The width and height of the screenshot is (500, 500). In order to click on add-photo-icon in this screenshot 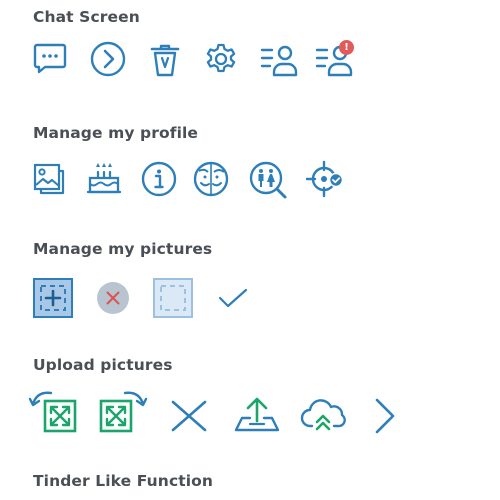, I will do `click(53, 298)`.